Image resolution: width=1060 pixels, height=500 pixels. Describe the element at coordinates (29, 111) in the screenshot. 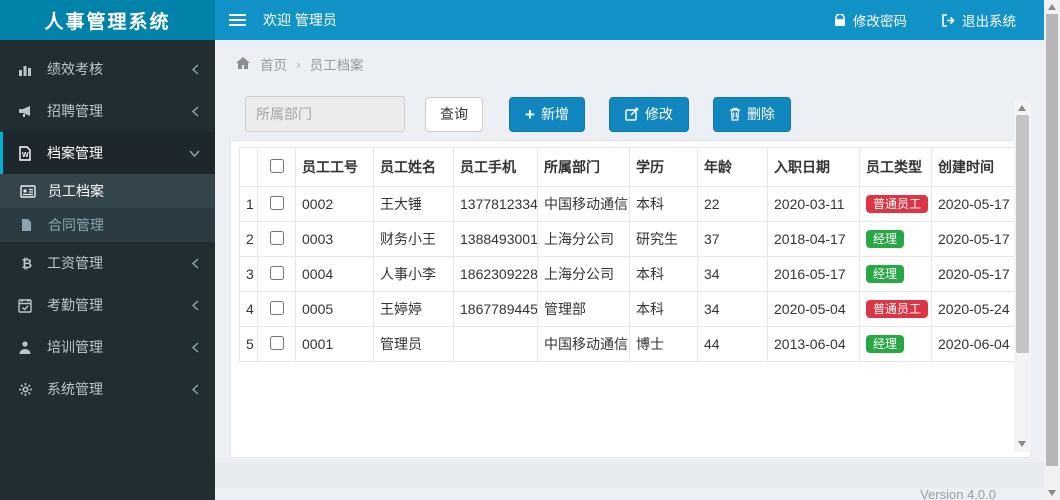

I see `bullhorn-icon` at that location.